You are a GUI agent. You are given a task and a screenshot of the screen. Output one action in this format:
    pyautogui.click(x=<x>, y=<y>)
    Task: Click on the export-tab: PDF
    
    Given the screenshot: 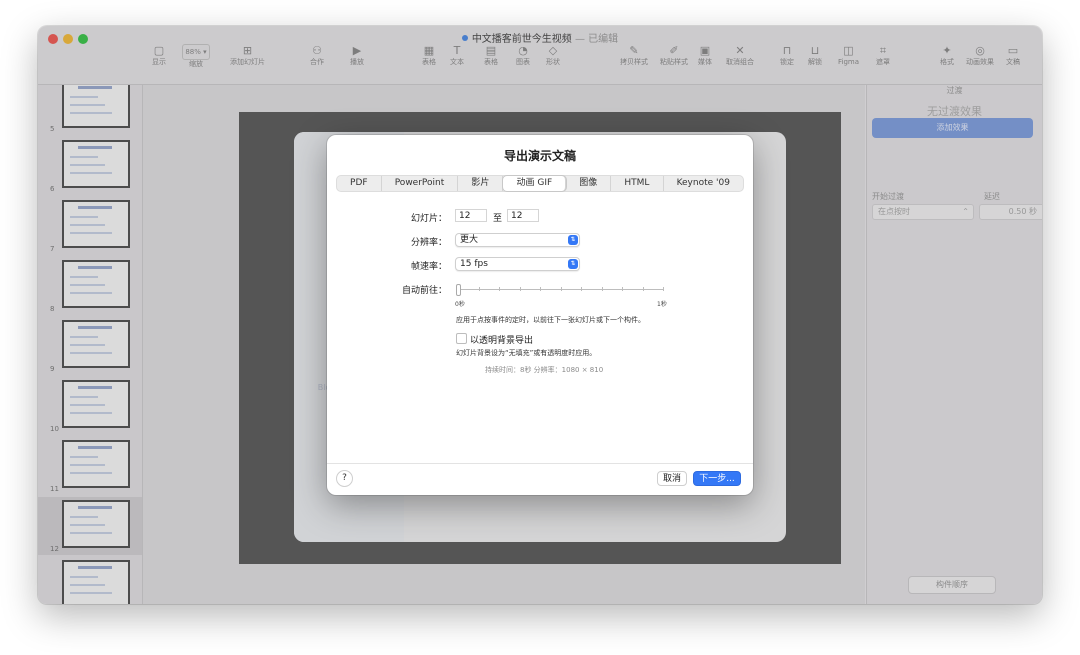 What is the action you would take?
    pyautogui.click(x=359, y=183)
    